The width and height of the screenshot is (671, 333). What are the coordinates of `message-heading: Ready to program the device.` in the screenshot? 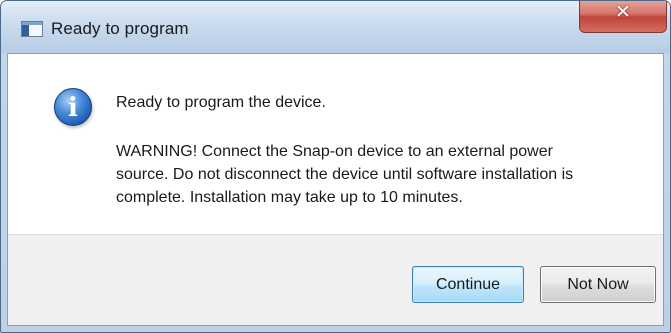 It's located at (221, 102).